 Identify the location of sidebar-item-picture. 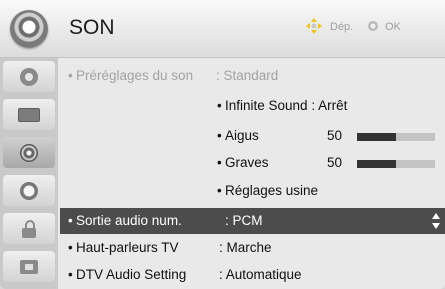
(29, 76).